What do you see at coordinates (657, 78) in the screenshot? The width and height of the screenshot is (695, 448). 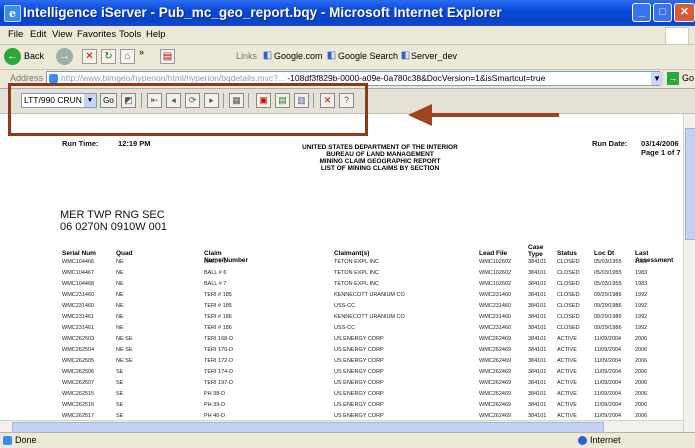 I see `address-dropdown-icon: ▼` at bounding box center [657, 78].